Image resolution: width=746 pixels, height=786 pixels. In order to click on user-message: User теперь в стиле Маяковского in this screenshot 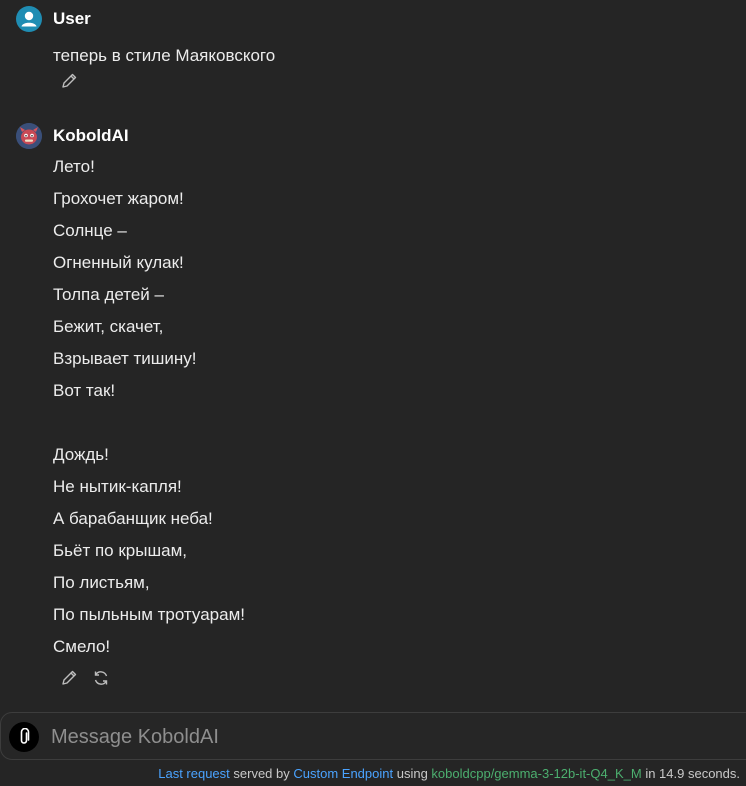, I will do `click(376, 53)`.